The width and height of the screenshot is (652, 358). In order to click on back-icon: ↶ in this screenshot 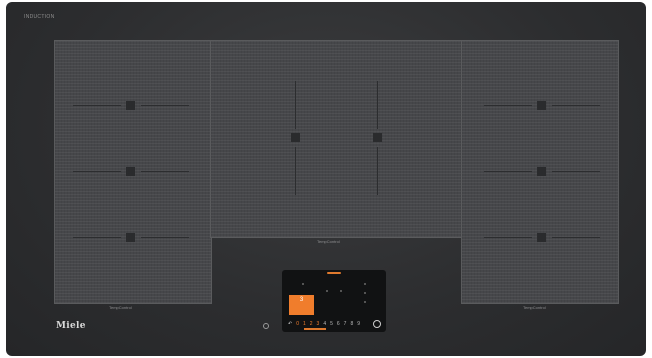, I will do `click(290, 324)`.